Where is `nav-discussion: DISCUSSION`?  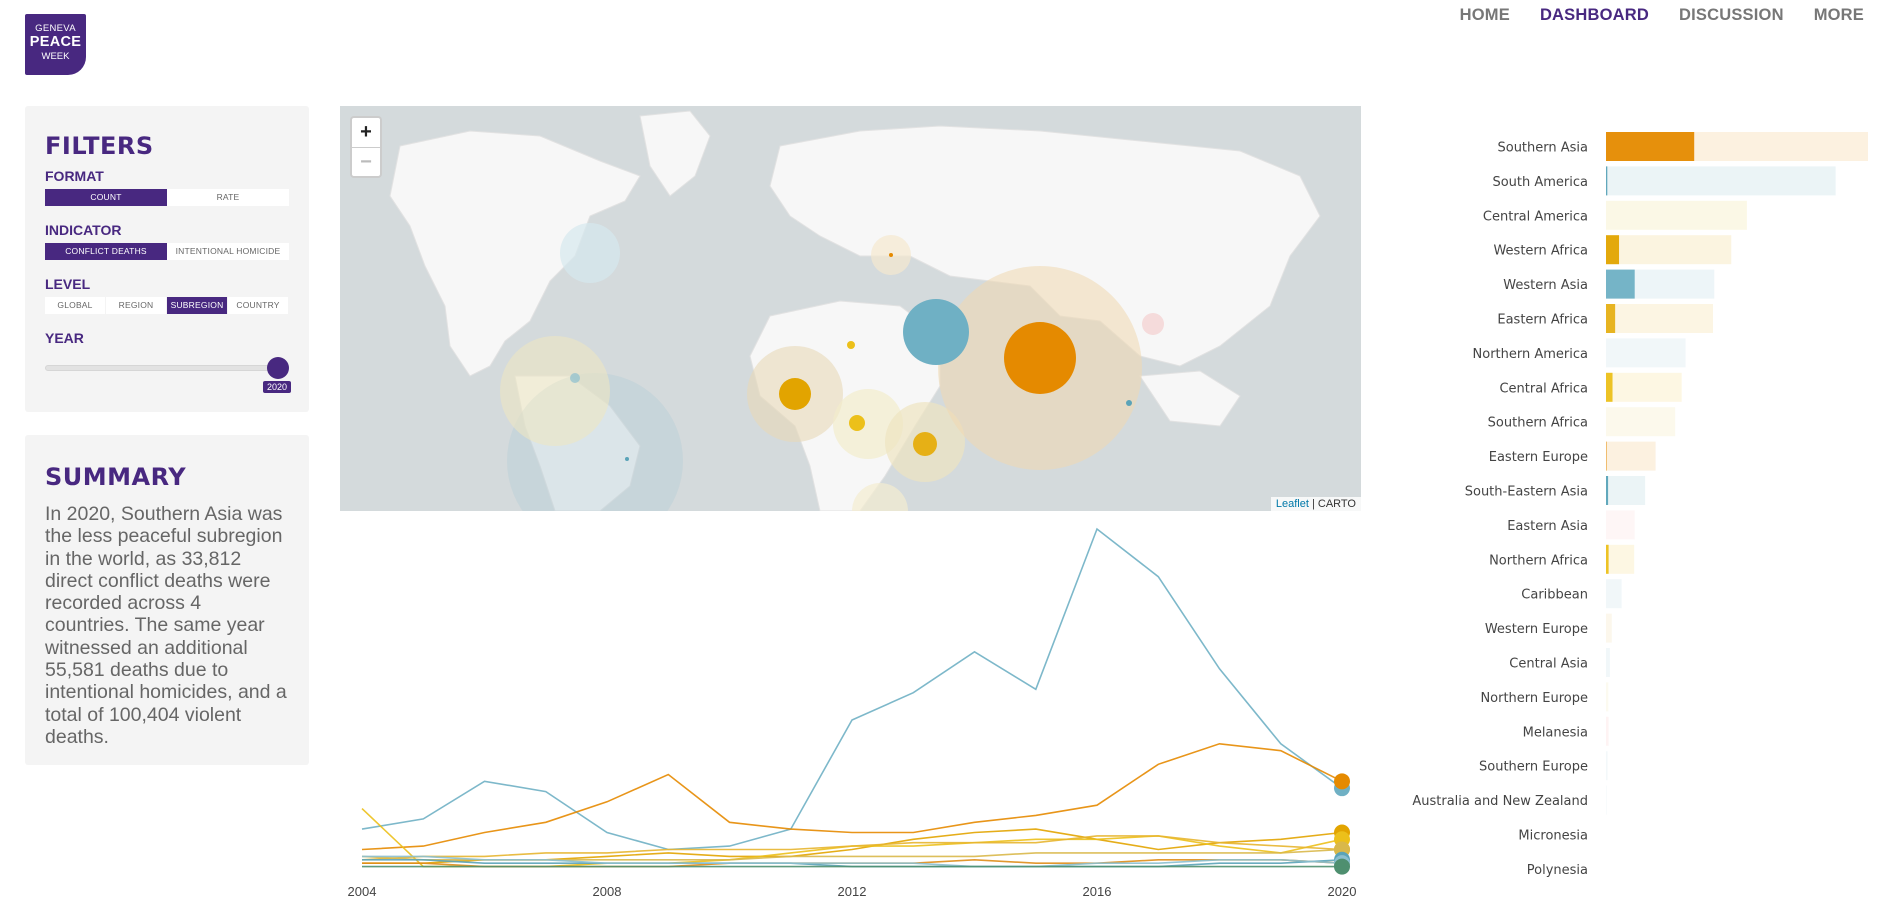 nav-discussion: DISCUSSION is located at coordinates (1731, 15).